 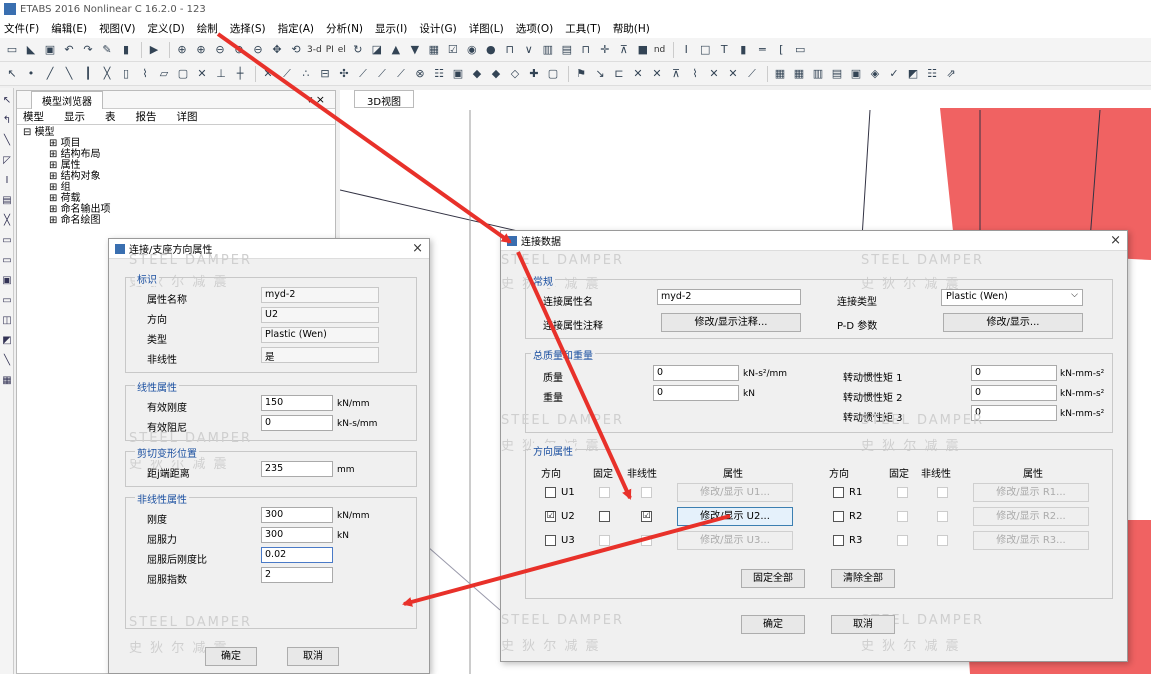 What do you see at coordinates (894, 74) in the screenshot?
I see `check-icon: ✓` at bounding box center [894, 74].